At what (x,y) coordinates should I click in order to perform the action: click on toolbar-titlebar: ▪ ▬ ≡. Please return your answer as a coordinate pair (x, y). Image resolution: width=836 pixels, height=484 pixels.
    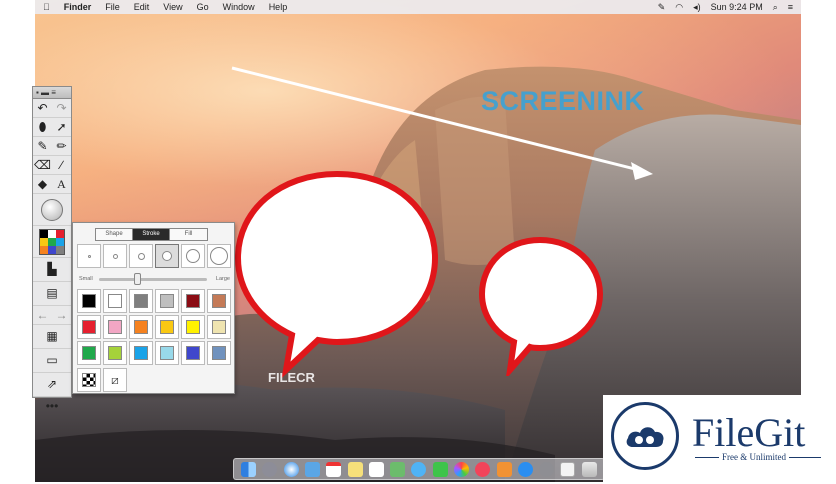
    Looking at the image, I should click on (52, 93).